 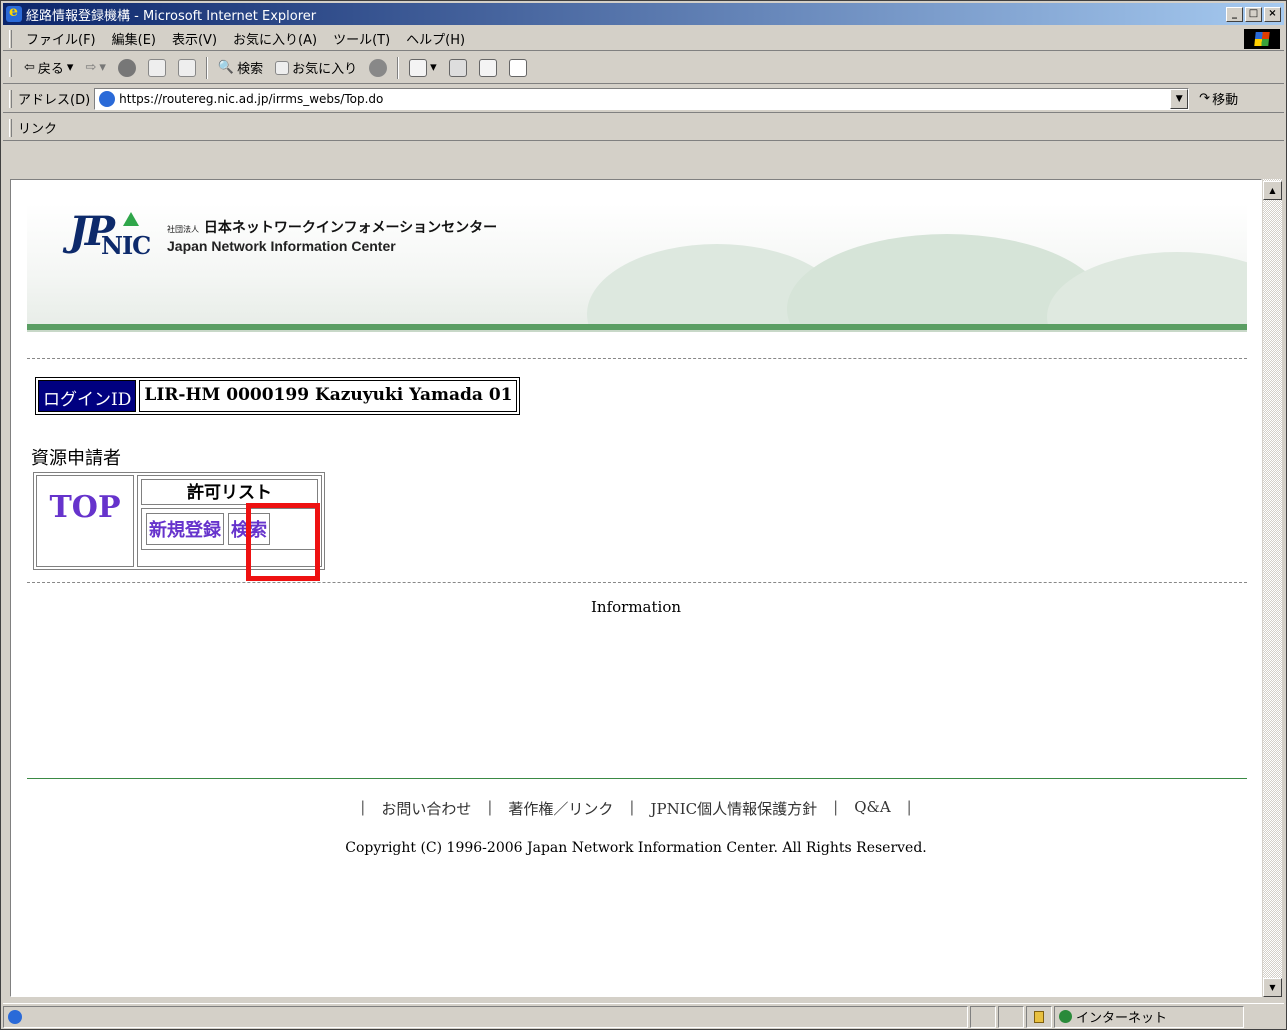 What do you see at coordinates (15, 1016) in the screenshot?
I see `page-status-icon` at bounding box center [15, 1016].